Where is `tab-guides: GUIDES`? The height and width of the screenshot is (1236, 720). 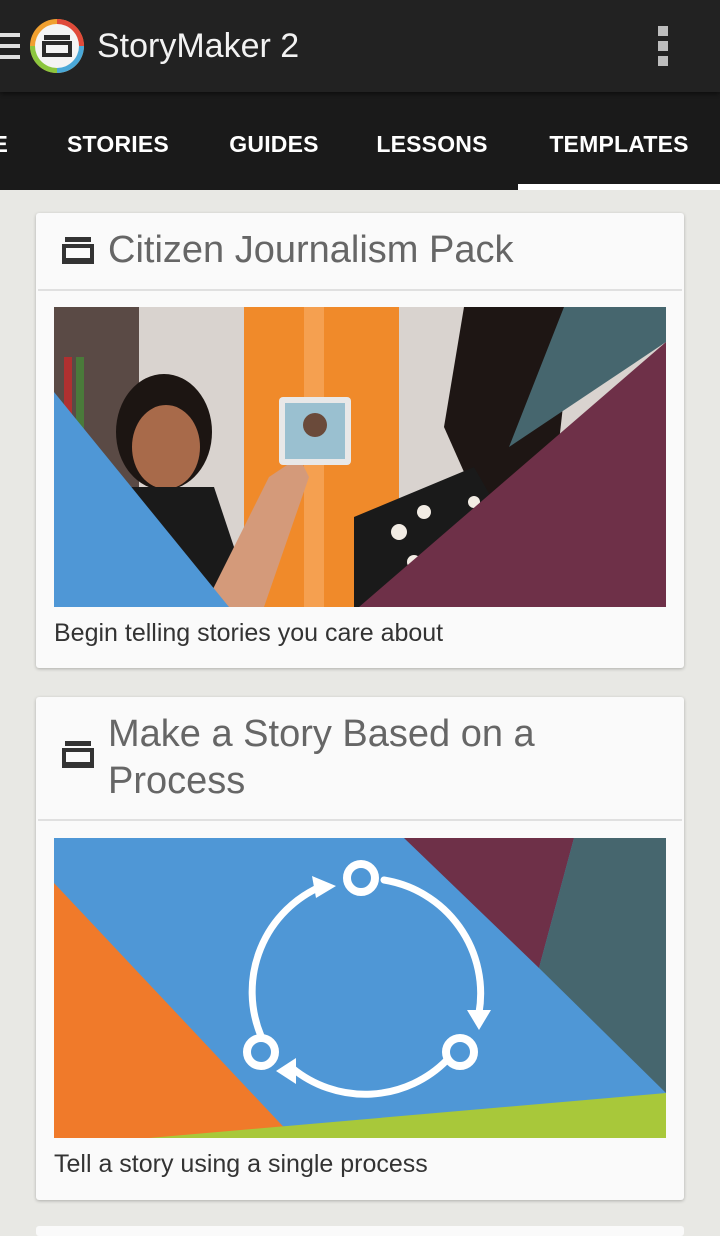
tab-guides: GUIDES is located at coordinates (274, 141).